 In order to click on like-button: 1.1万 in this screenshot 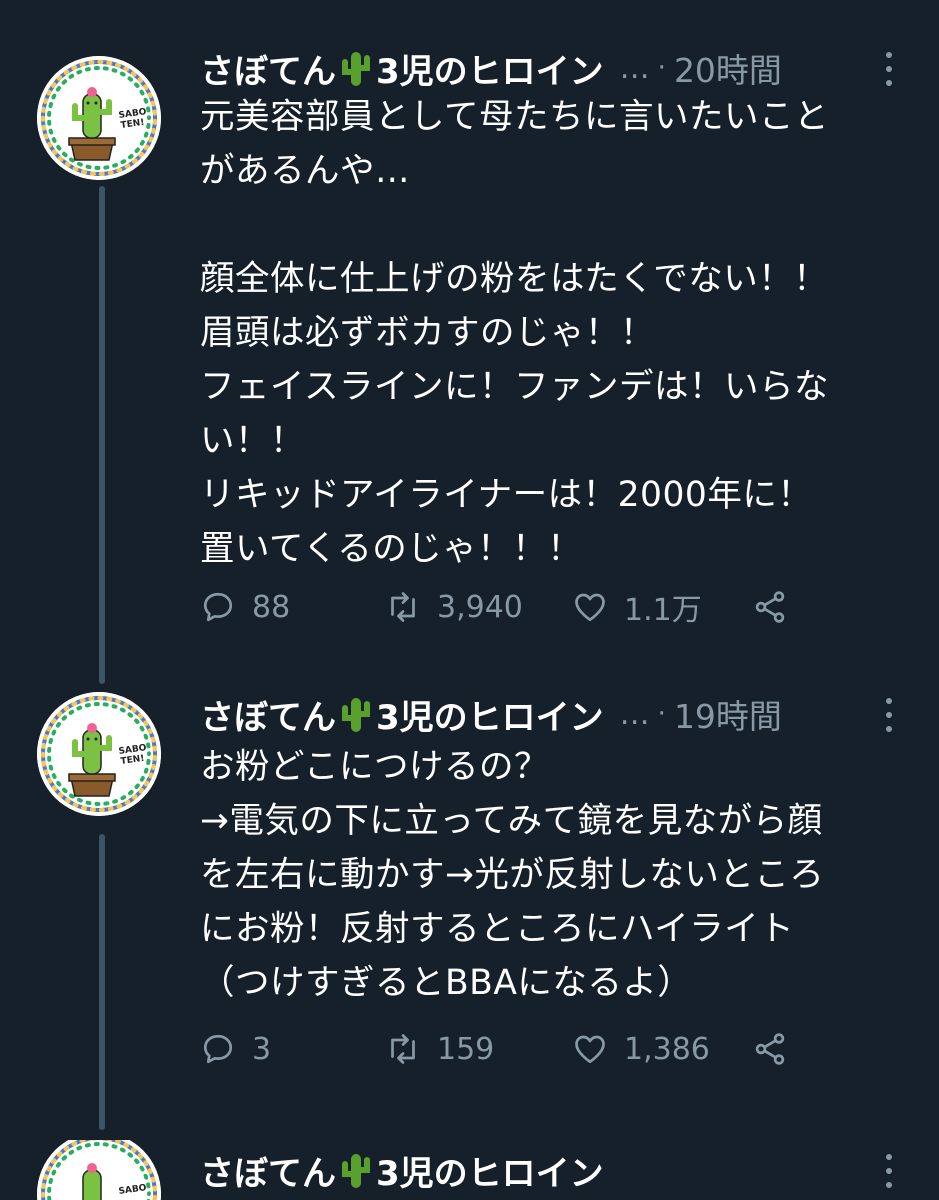, I will do `click(637, 607)`.